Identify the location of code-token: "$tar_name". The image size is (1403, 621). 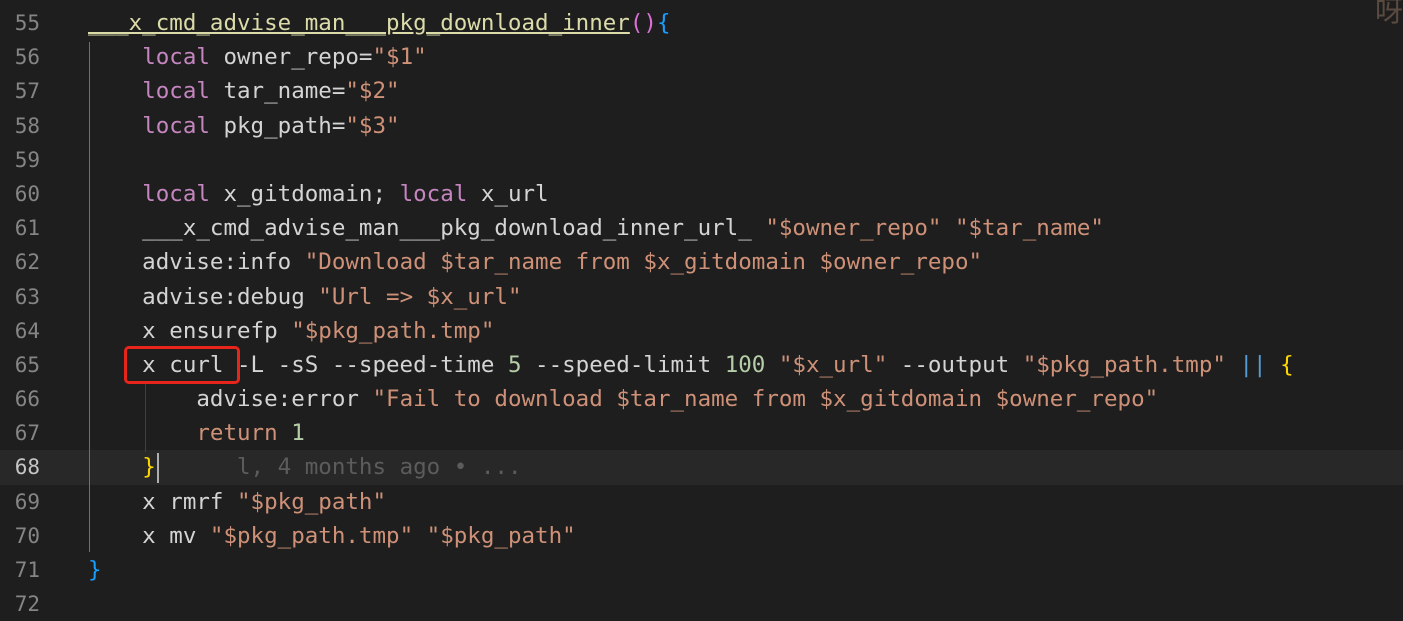
(1029, 228).